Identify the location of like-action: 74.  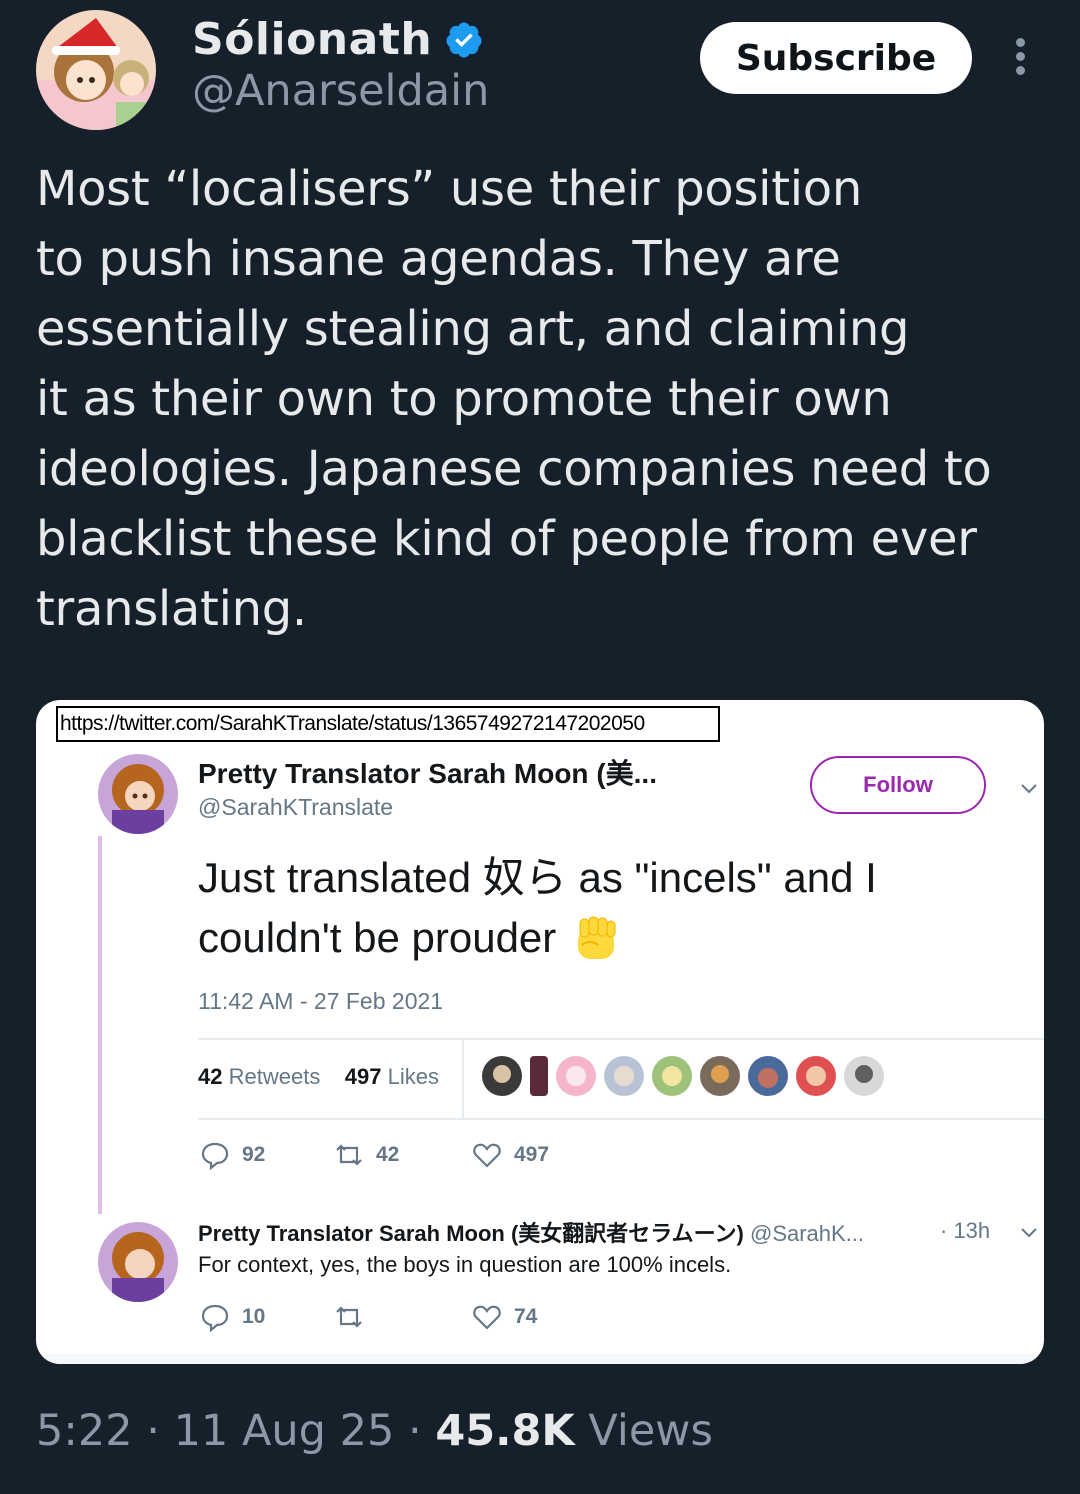
(504, 1317).